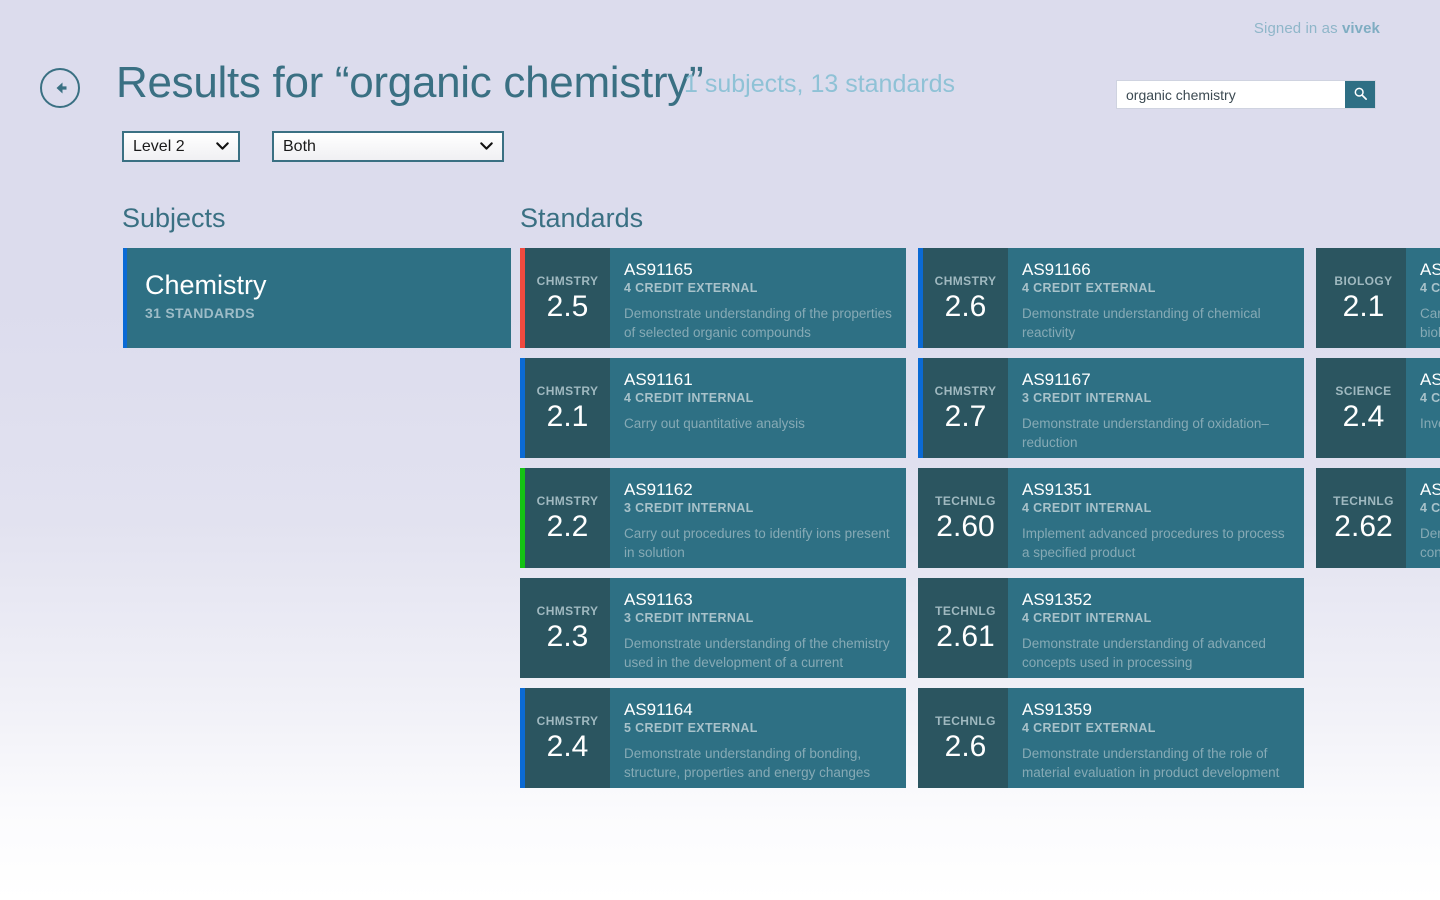 The image size is (1440, 900). Describe the element at coordinates (567, 526) in the screenshot. I see `standard-level: 2.2` at that location.